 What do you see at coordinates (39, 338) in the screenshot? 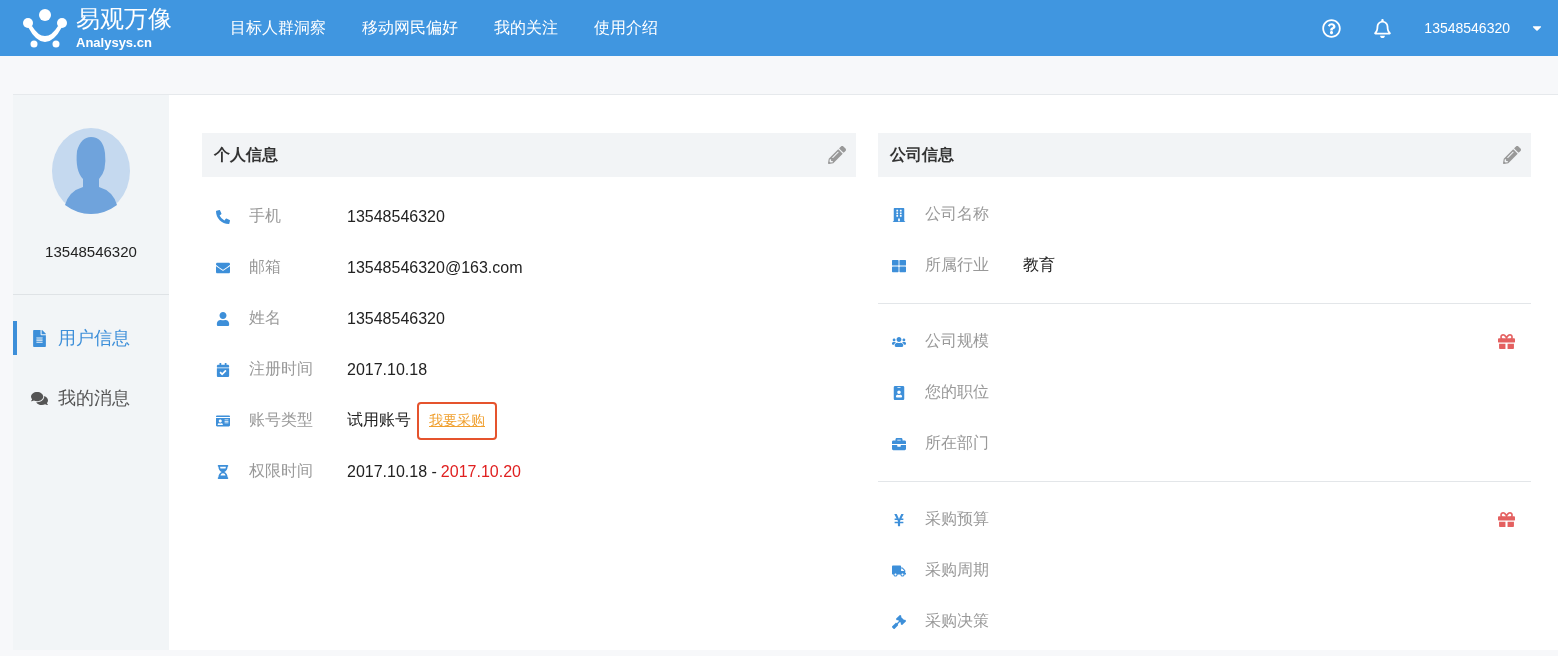
I see `document-icon` at bounding box center [39, 338].